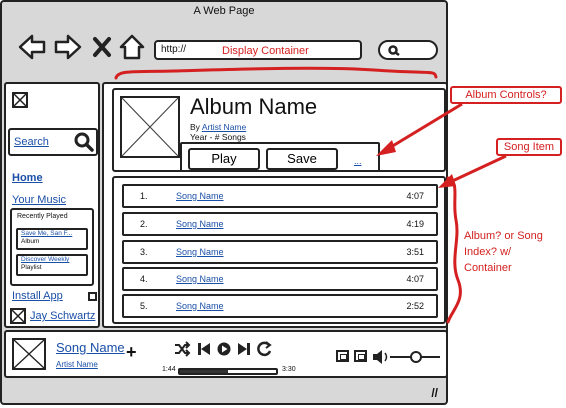 This screenshot has width=566, height=408. I want to click on recent-item: Discover Weekly Playlist, so click(52, 265).